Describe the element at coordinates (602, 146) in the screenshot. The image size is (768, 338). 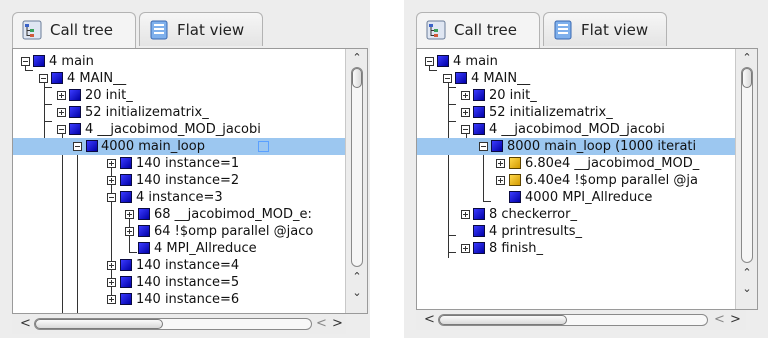
I see `tree-row-label: 8000 main_loop (1000 iterati` at that location.